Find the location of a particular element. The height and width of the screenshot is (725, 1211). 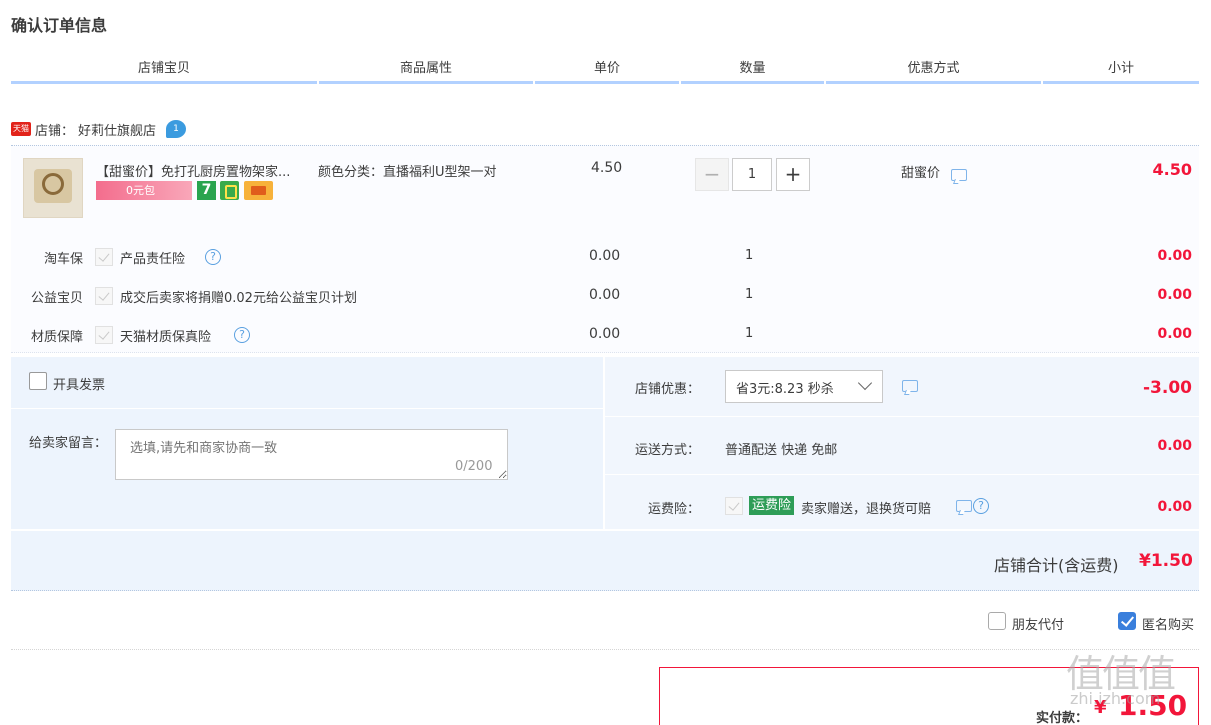

divider is located at coordinates (605, 649).